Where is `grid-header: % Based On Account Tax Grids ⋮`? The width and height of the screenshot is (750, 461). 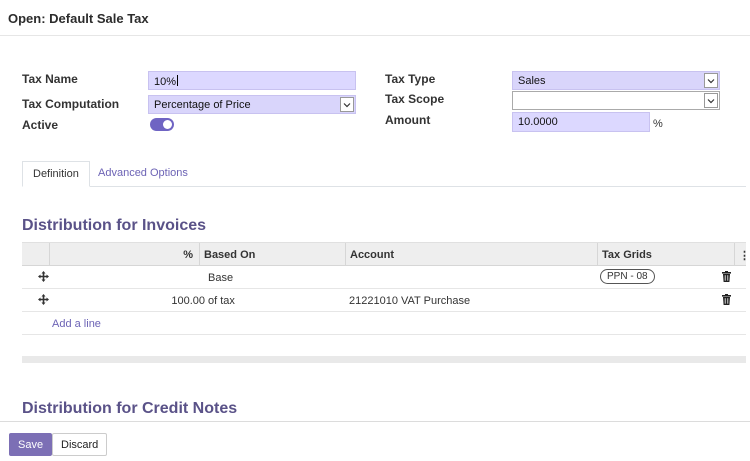
grid-header: % Based On Account Tax Grids ⋮ is located at coordinates (386, 254).